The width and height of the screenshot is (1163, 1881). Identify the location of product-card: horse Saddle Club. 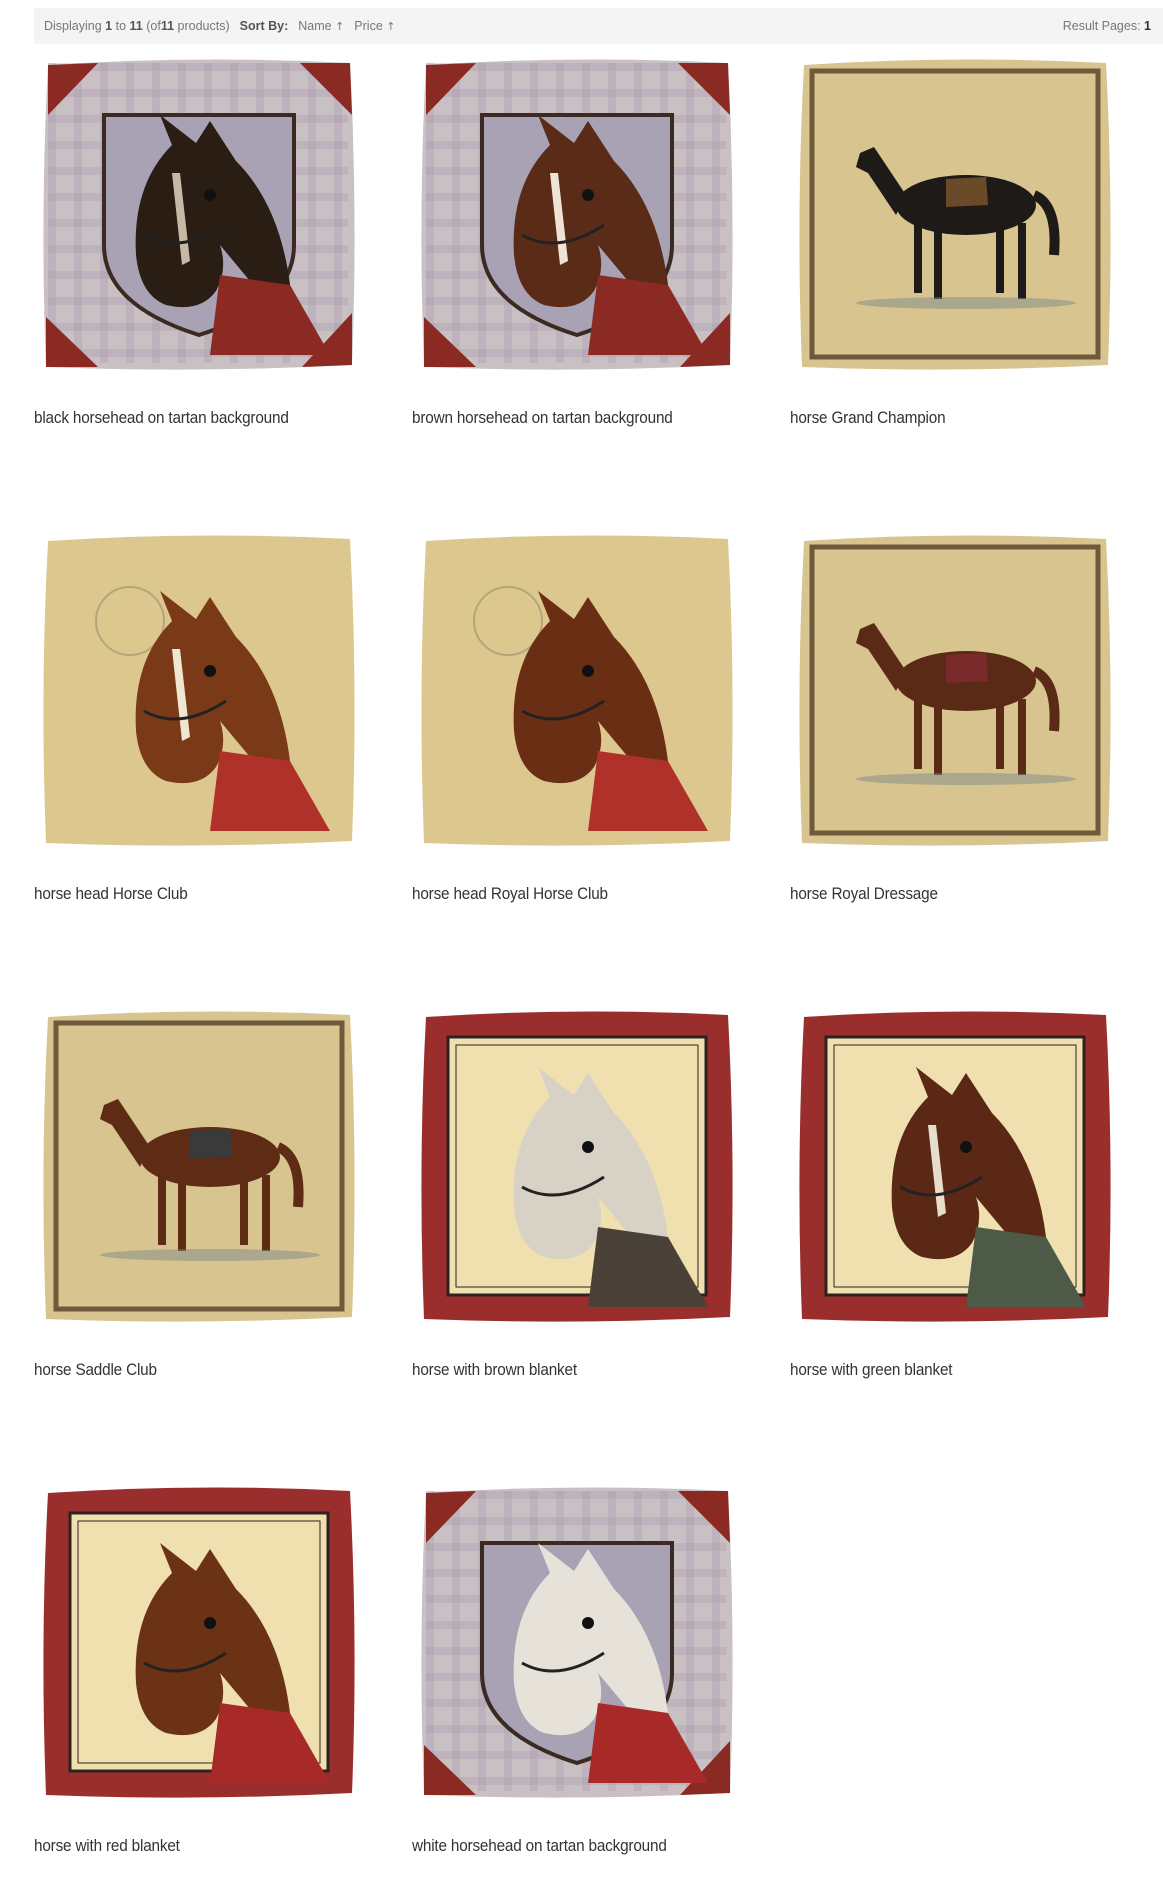
(194, 1192).